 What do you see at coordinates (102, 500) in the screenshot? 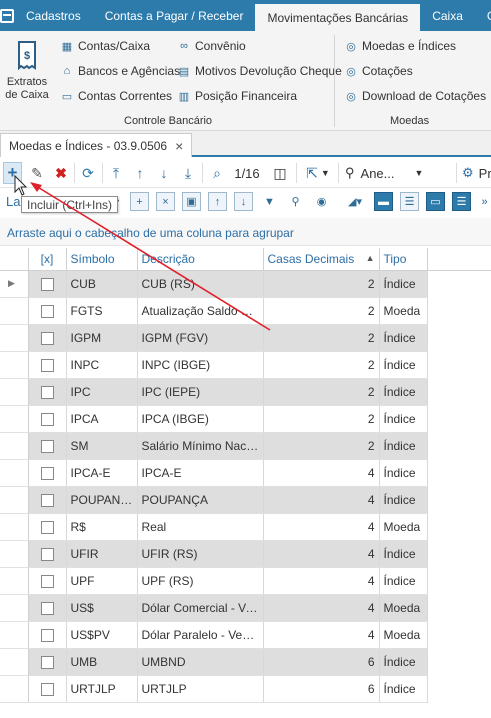
I see `cell-simbolo: POUPANÇA` at bounding box center [102, 500].